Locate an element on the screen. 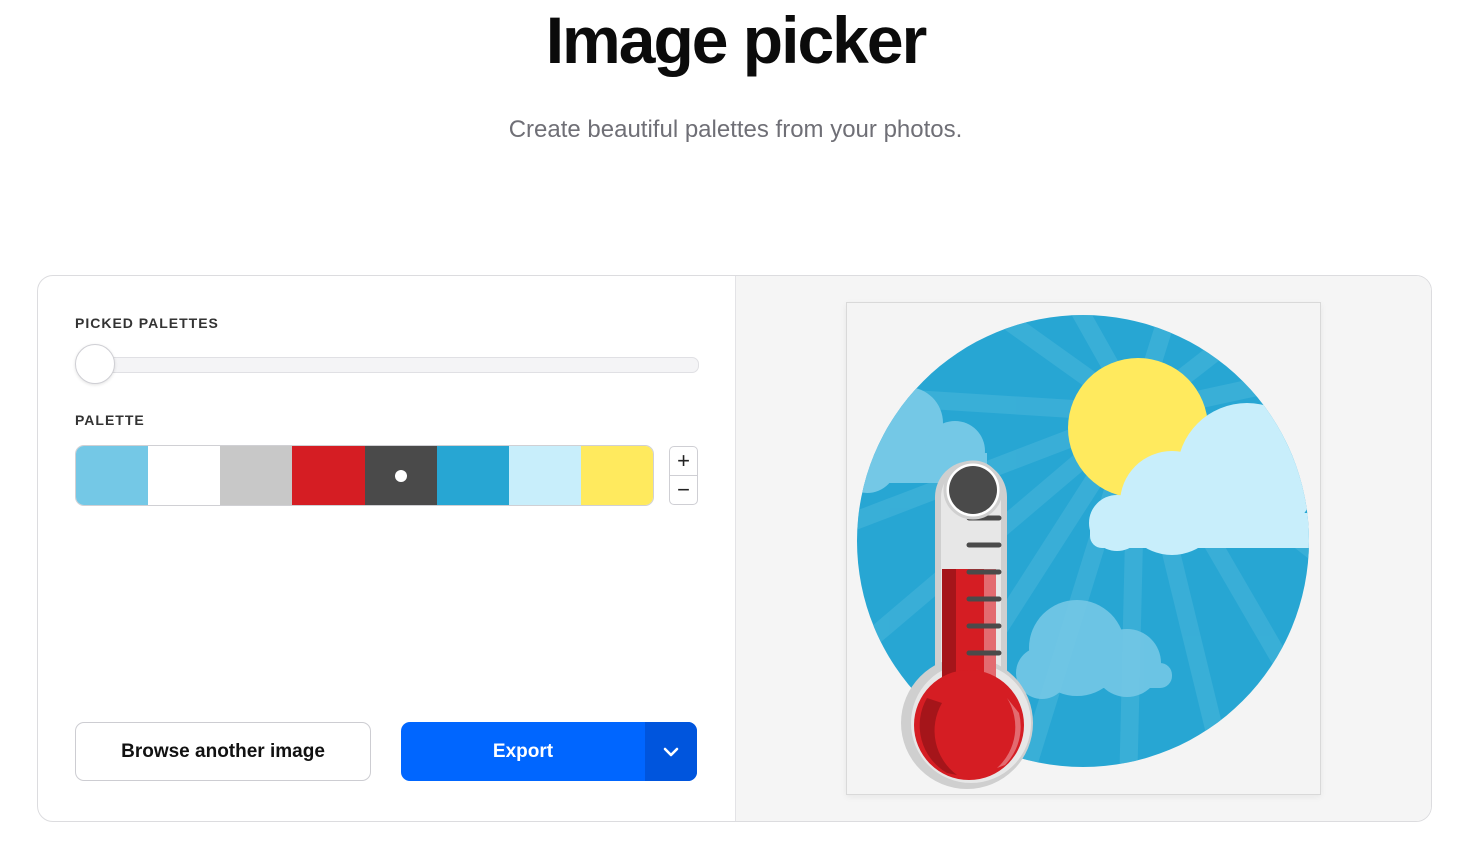 The image size is (1471, 858). export-button: Export is located at coordinates (523, 751).